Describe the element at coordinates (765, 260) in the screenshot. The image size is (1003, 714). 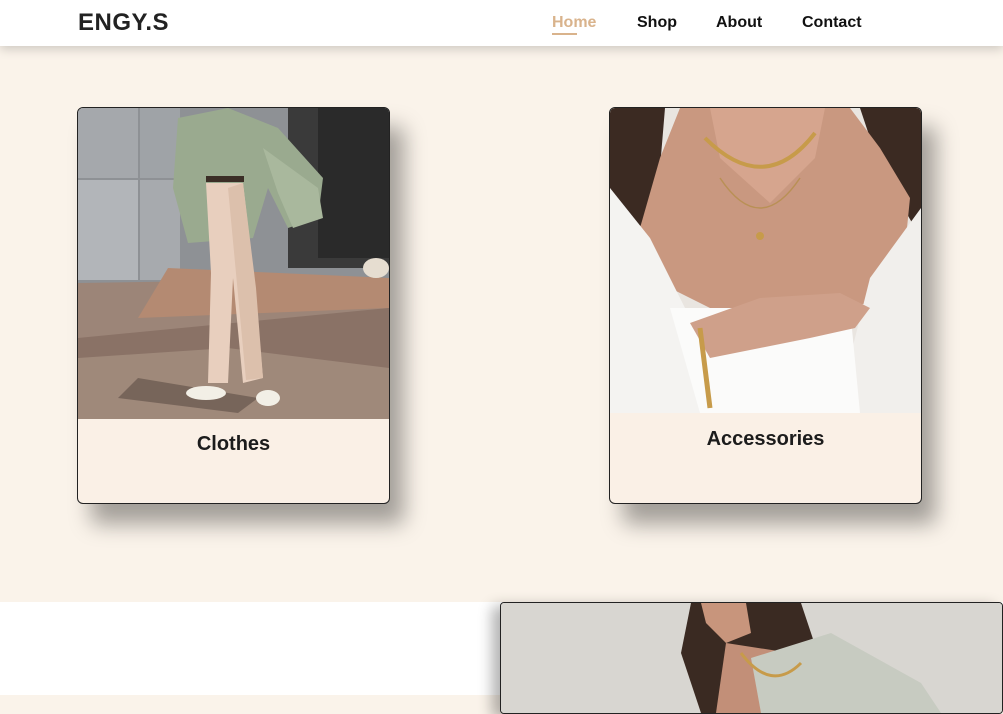
I see `accessories-photo` at that location.